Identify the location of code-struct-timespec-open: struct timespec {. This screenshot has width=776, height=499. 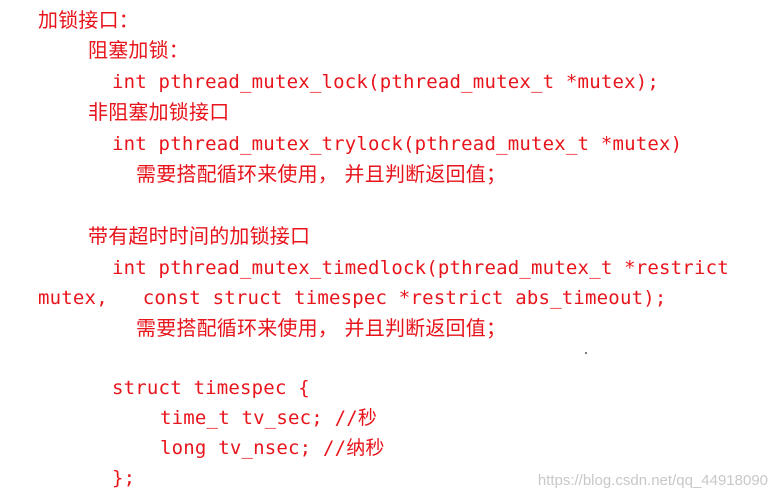
(211, 388).